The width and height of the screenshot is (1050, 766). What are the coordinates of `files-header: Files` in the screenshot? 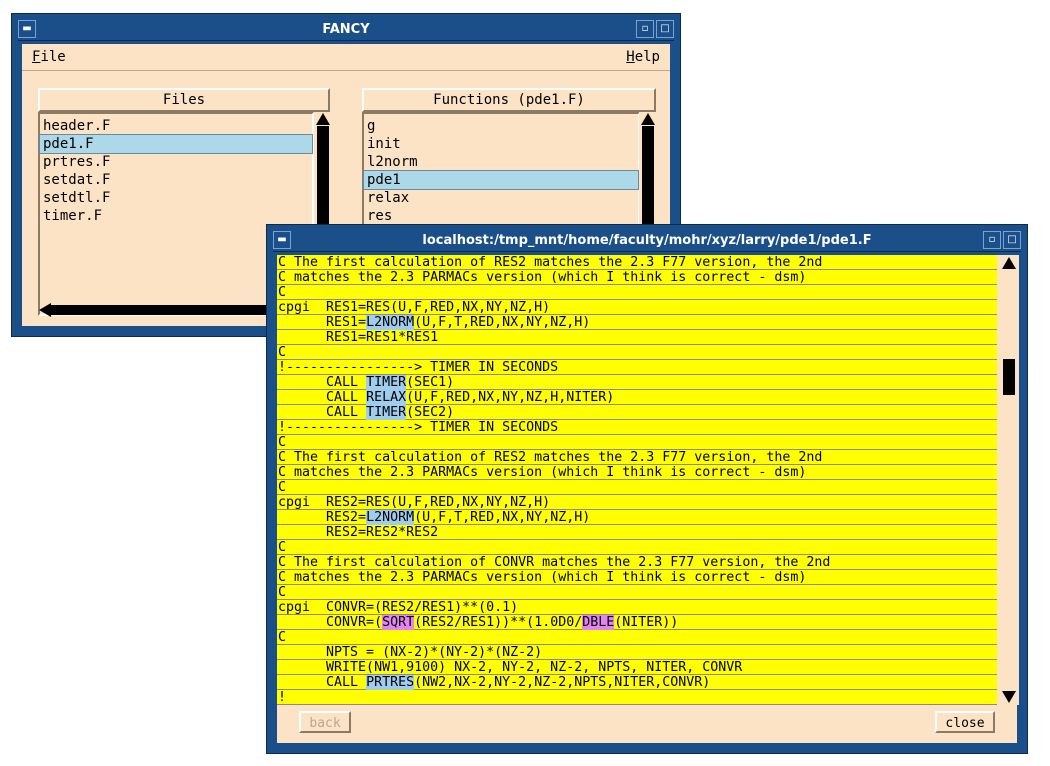 It's located at (184, 100).